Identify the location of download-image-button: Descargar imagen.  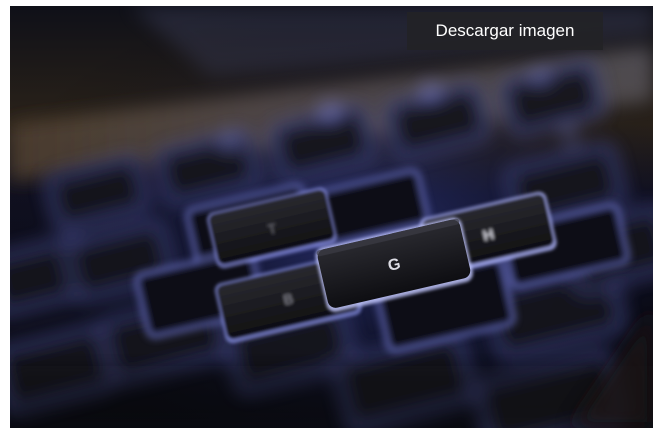
(505, 31).